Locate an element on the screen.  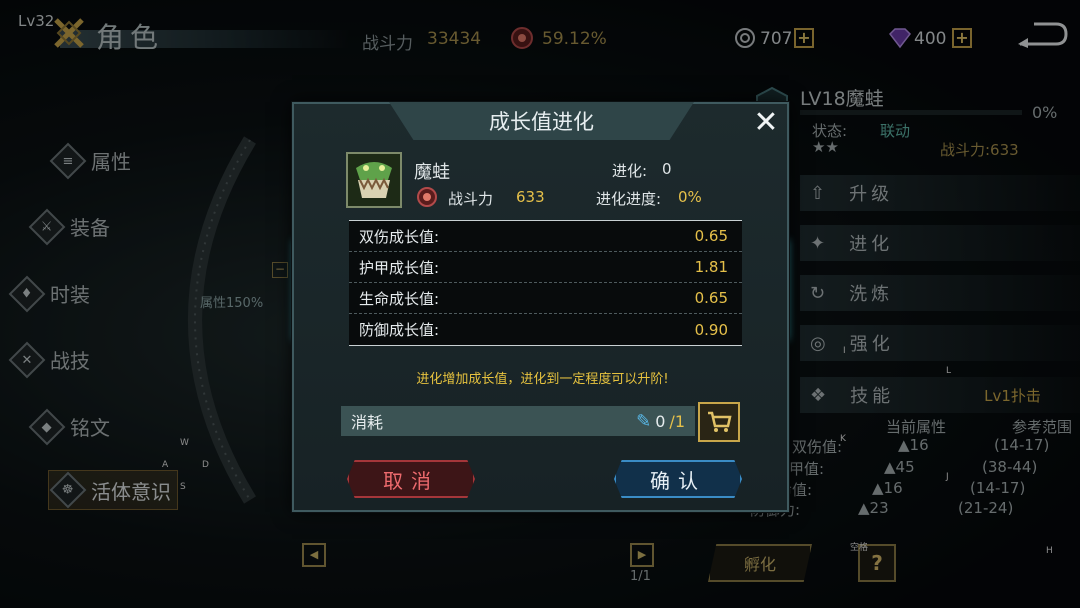
evolve-label: 进化: is located at coordinates (630, 171).